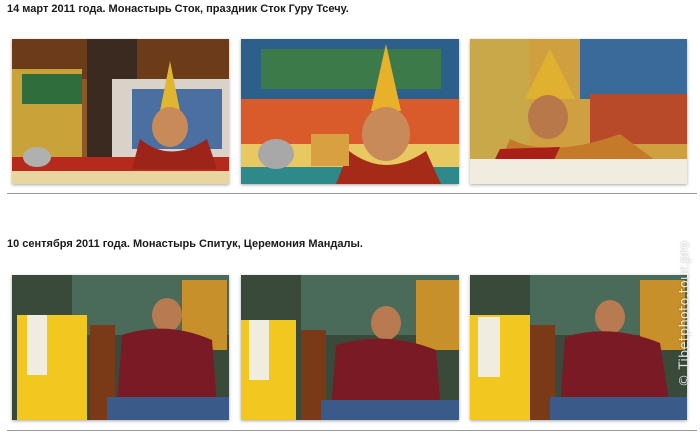  I want to click on photo-stok-2-image, so click(350, 111).